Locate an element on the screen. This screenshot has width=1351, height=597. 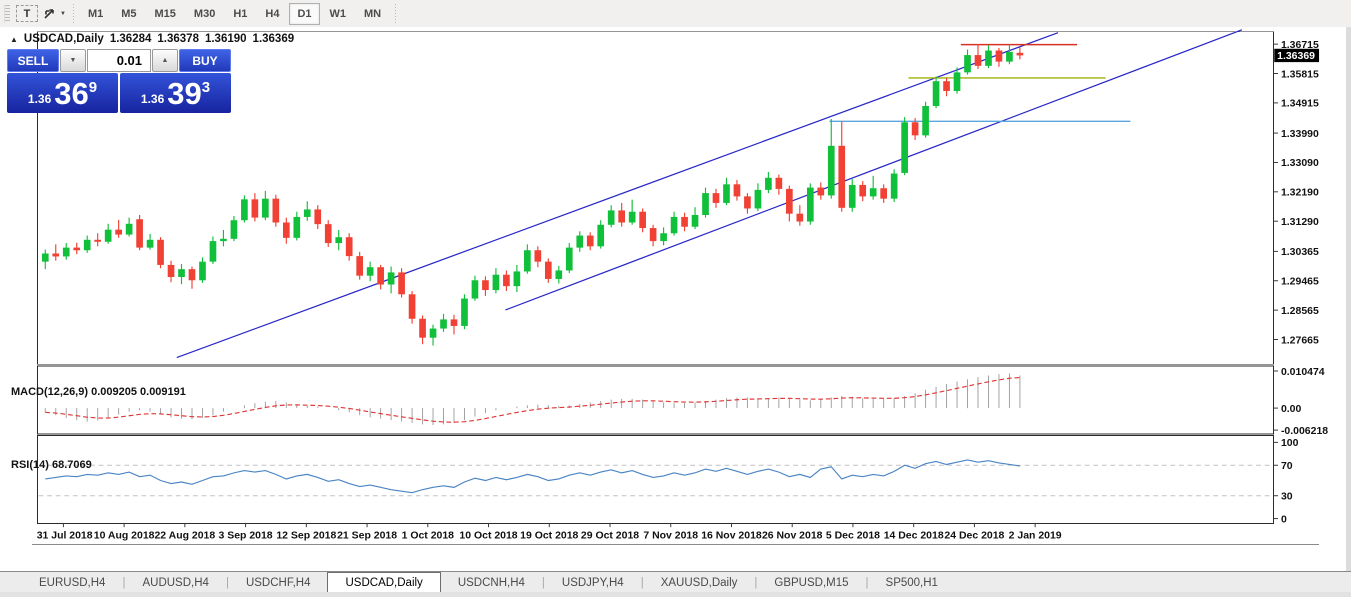
timeframe-button-m30: M30 is located at coordinates (204, 14).